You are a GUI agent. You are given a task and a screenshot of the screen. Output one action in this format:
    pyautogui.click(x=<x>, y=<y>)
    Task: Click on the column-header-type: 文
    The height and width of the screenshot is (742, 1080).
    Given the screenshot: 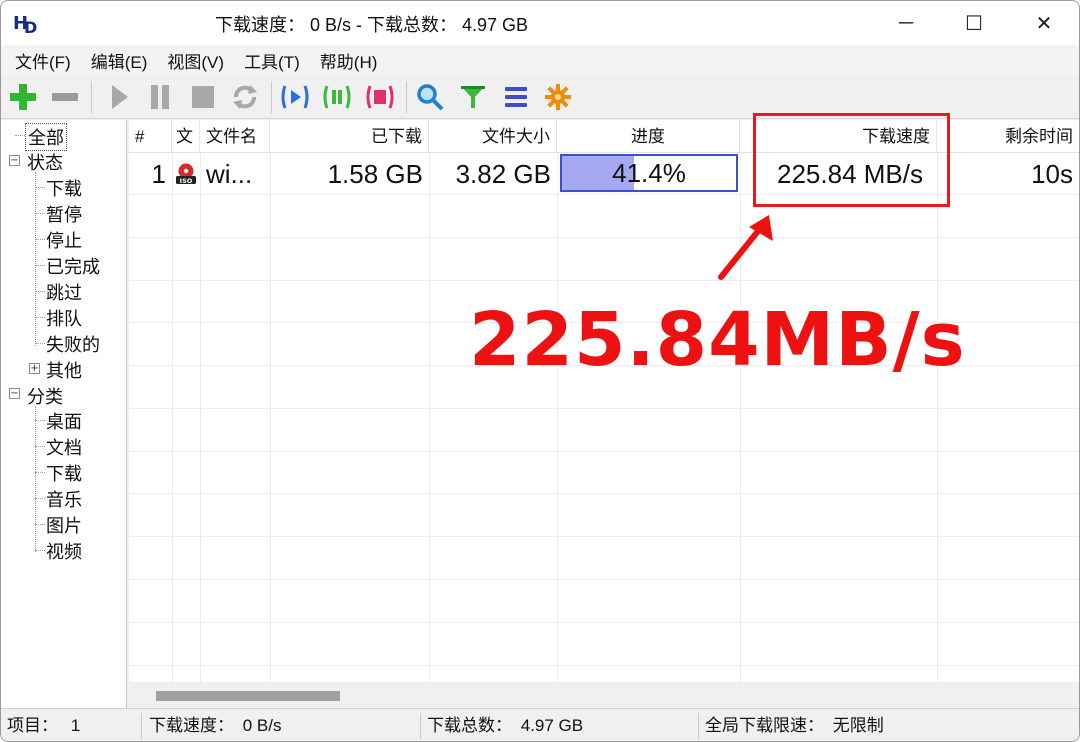 What is the action you would take?
    pyautogui.click(x=186, y=136)
    